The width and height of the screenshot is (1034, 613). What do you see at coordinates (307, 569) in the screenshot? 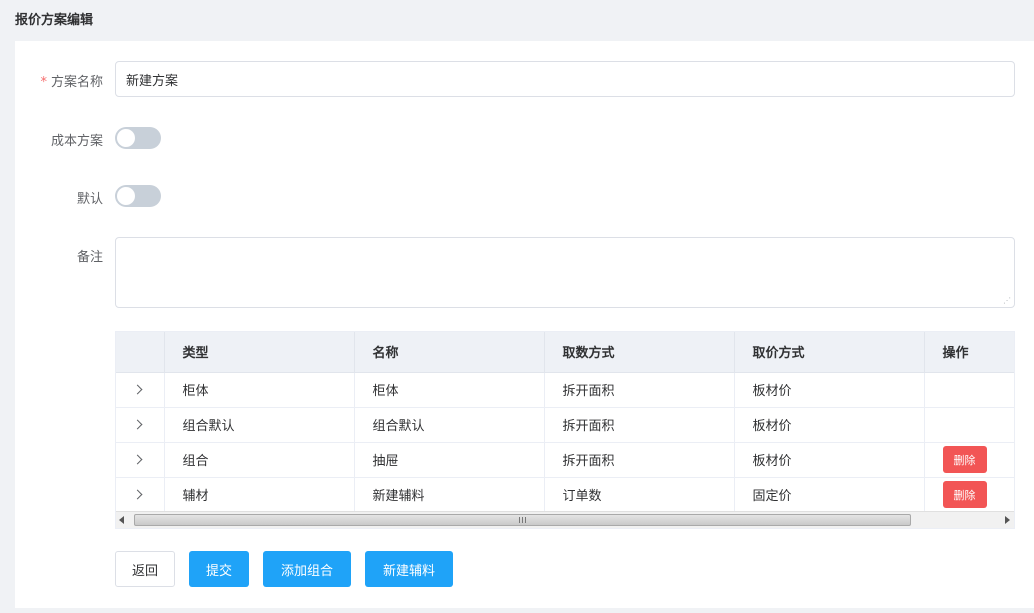
I see `add-group-button: 添加组合` at bounding box center [307, 569].